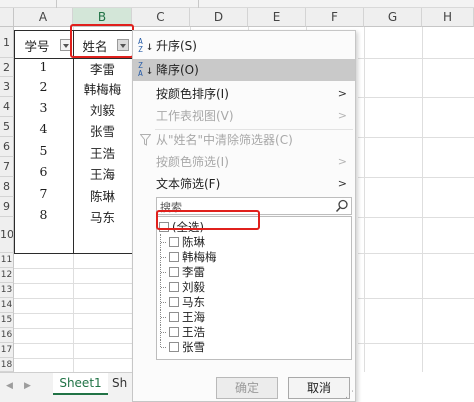 Image resolution: width=474 pixels, height=402 pixels. What do you see at coordinates (119, 384) in the screenshot?
I see `tab-sheet2: Sh` at bounding box center [119, 384].